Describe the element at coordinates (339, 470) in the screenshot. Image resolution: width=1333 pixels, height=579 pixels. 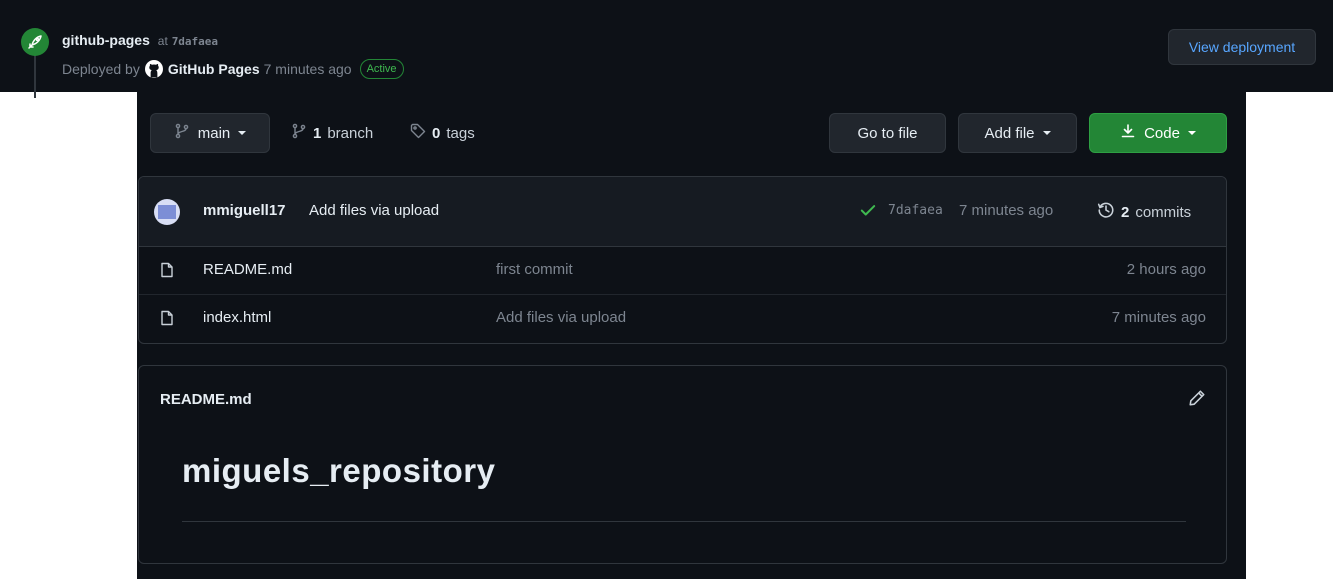
I see `readme-heading: miguels_repository` at that location.